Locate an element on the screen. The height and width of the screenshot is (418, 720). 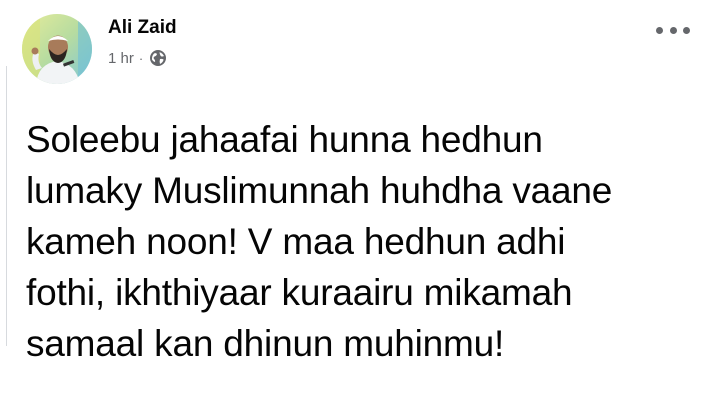
more-options-icon is located at coordinates (673, 30).